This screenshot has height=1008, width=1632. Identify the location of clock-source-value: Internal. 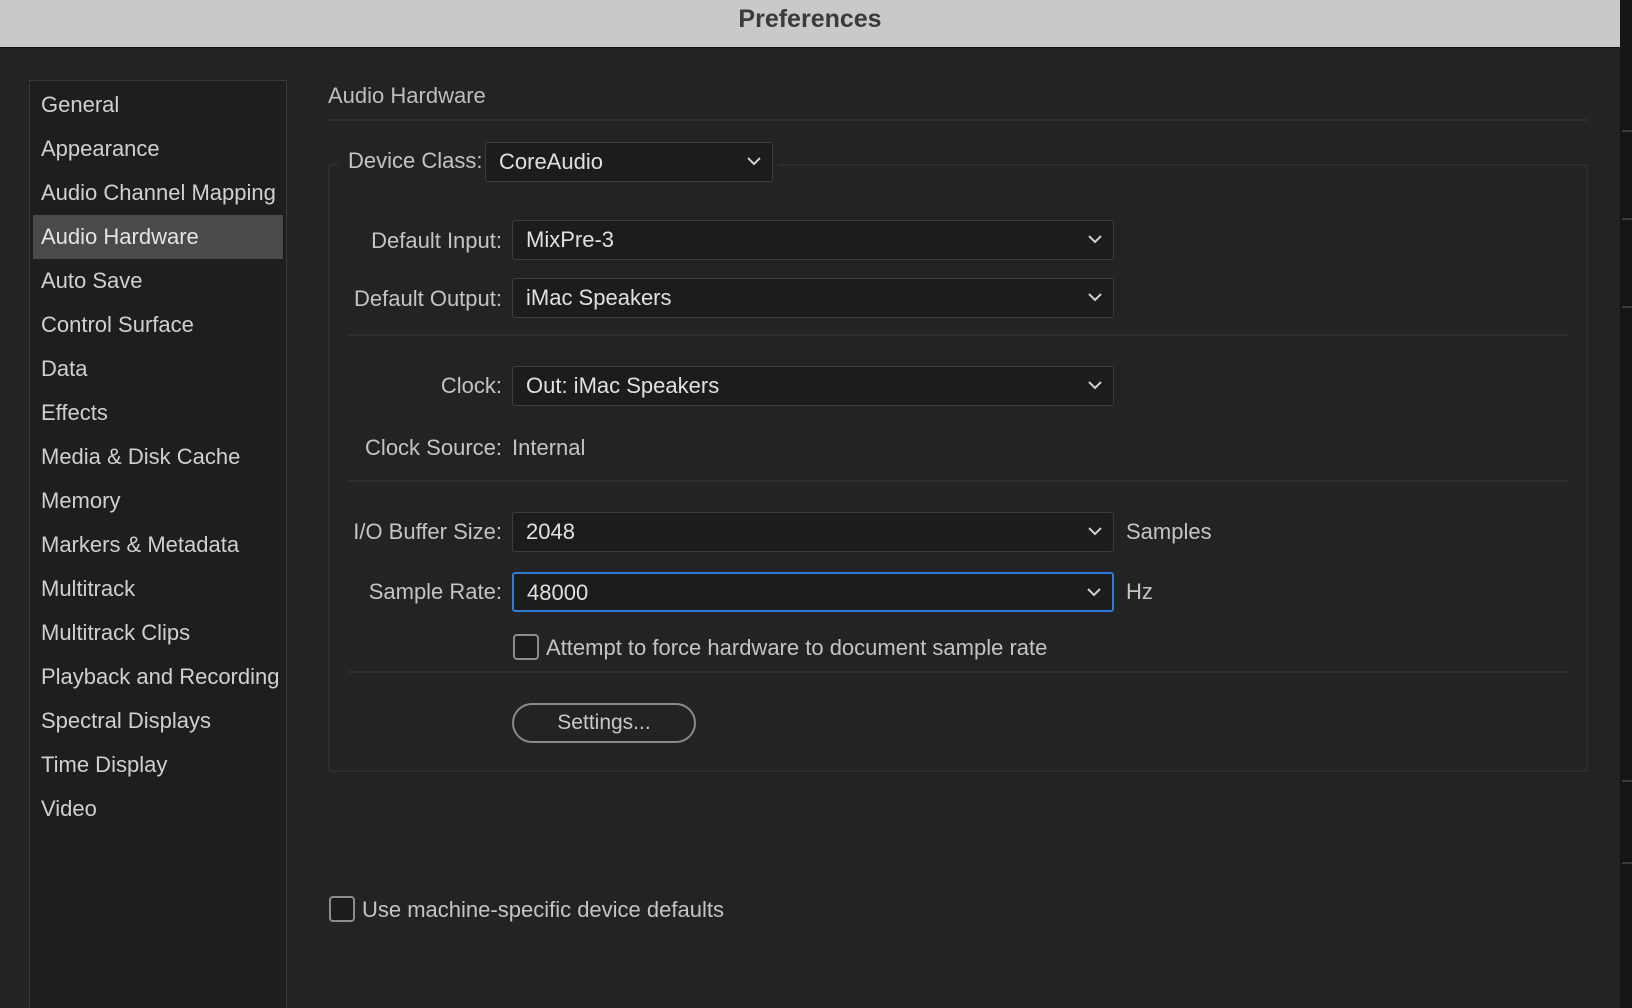
(549, 447).